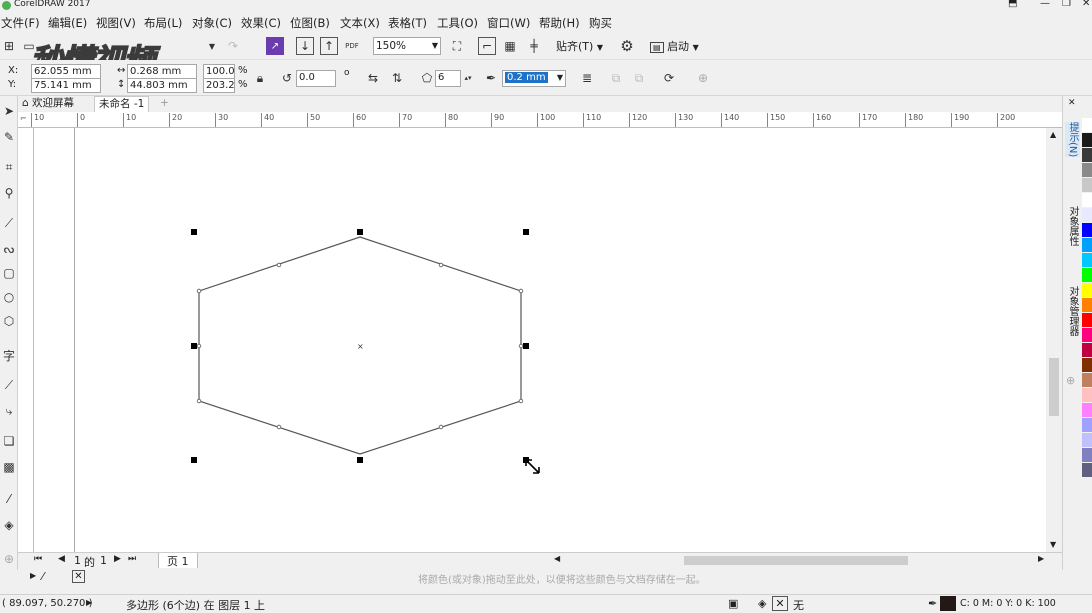  What do you see at coordinates (275, 46) in the screenshot?
I see `import-icon-purple: ↗` at bounding box center [275, 46].